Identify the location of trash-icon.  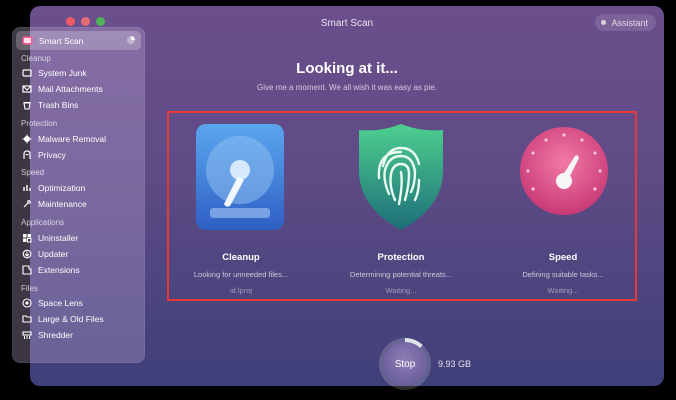
(27, 105).